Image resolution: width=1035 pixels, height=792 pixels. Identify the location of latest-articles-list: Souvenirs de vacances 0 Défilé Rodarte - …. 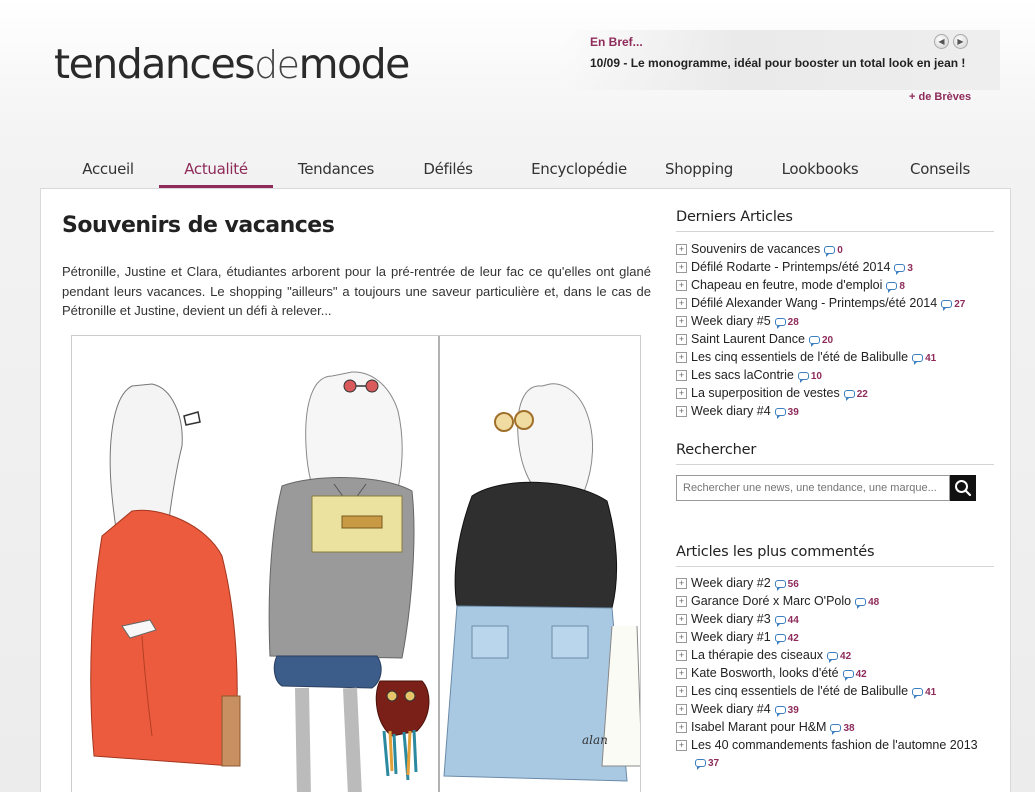
(841, 331).